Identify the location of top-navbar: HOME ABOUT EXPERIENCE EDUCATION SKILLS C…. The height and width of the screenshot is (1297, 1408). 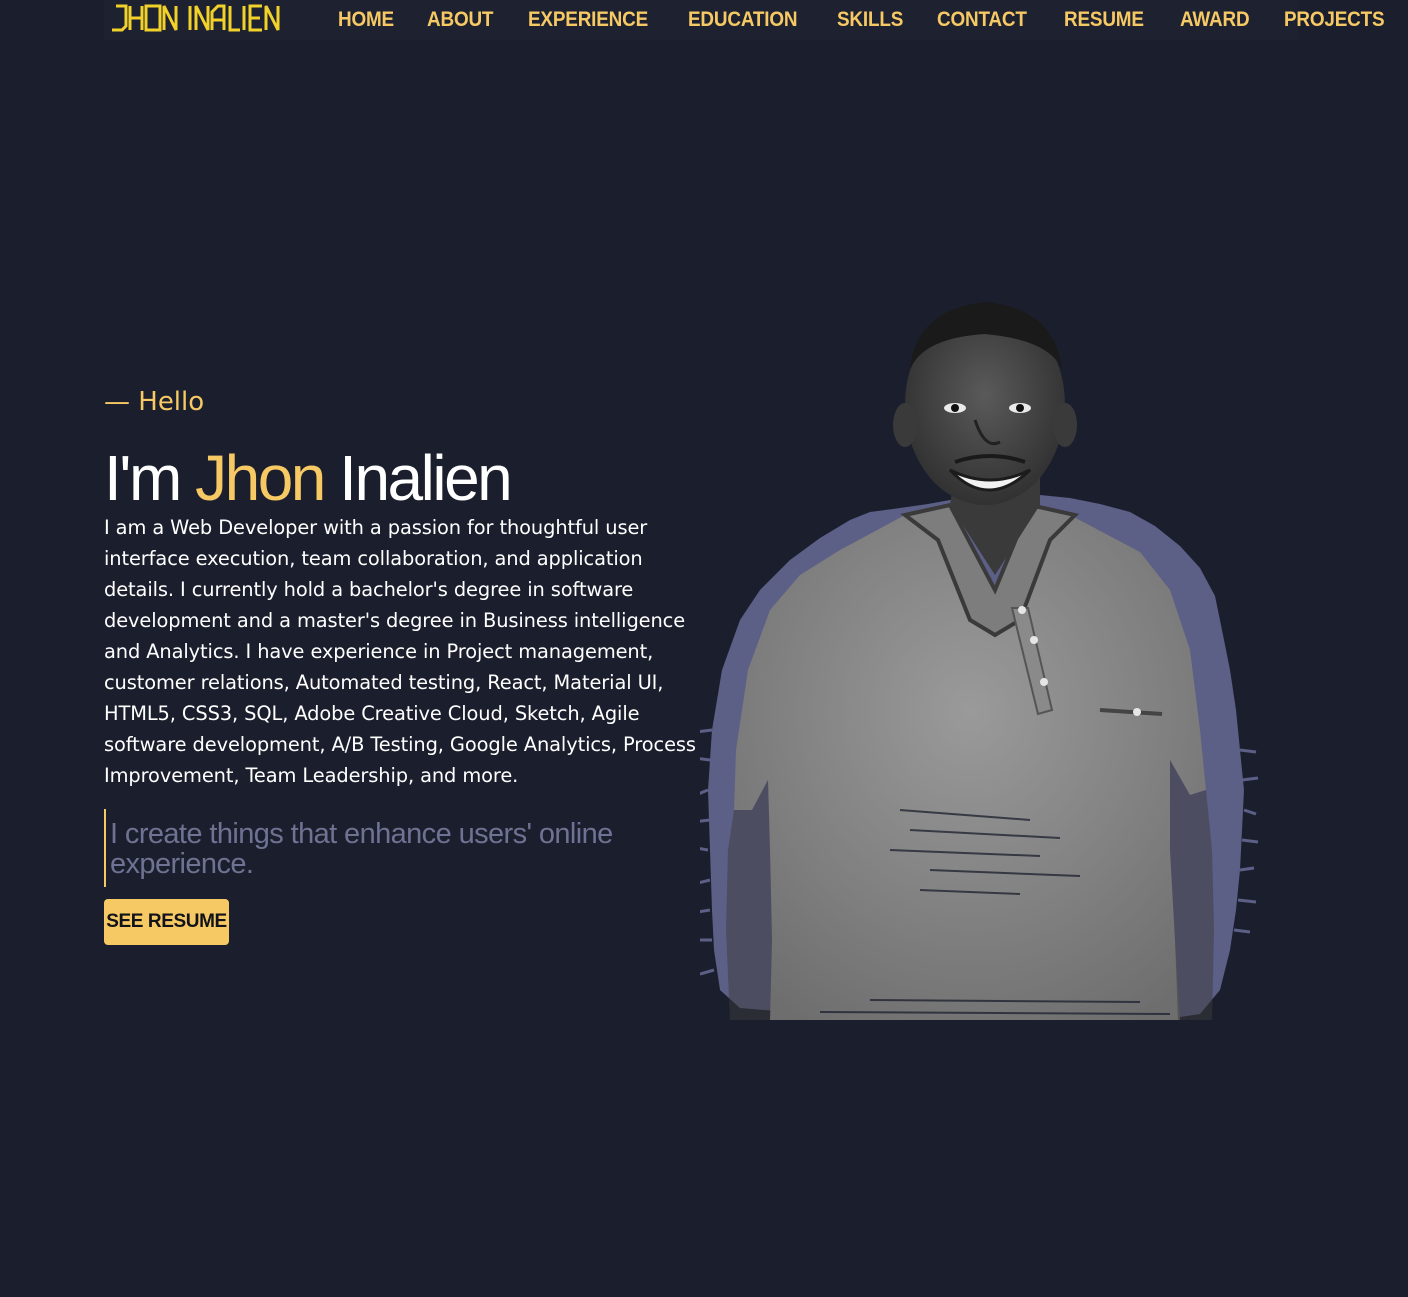
(744, 20).